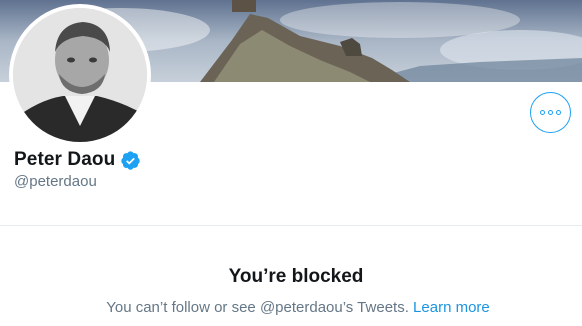  Describe the element at coordinates (55, 181) in the screenshot. I see `profile-handle: @peterdaou` at that location.